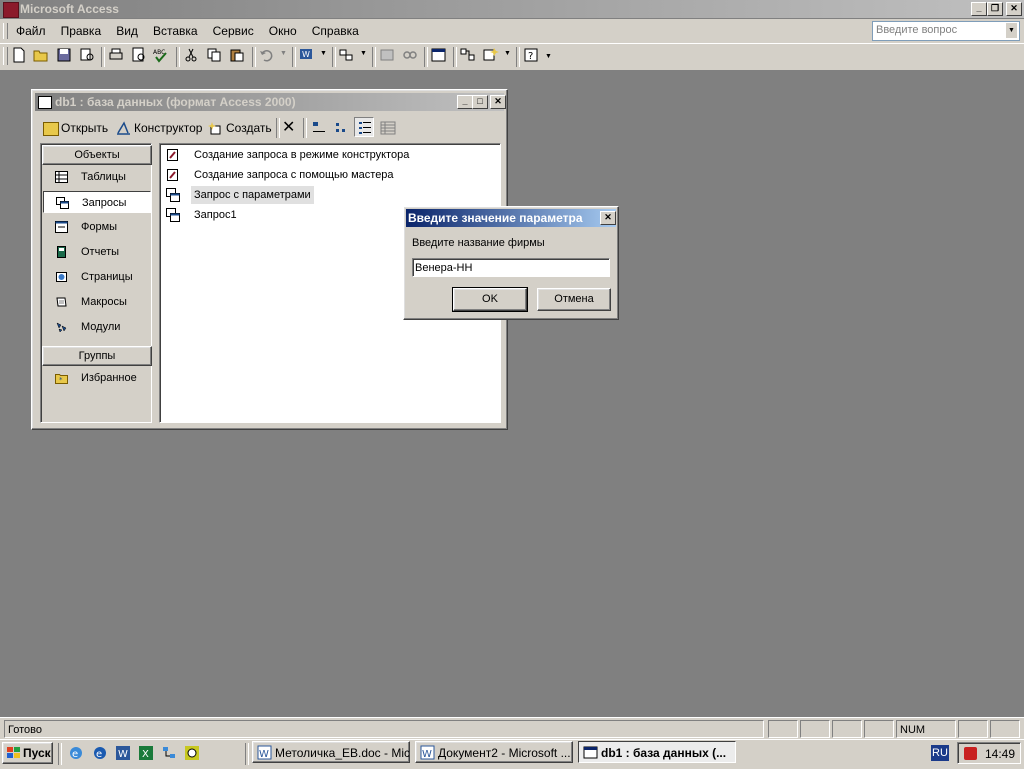 This screenshot has width=1024, height=769. What do you see at coordinates (161, 55) in the screenshot?
I see `spelling-icon: ABC` at bounding box center [161, 55].